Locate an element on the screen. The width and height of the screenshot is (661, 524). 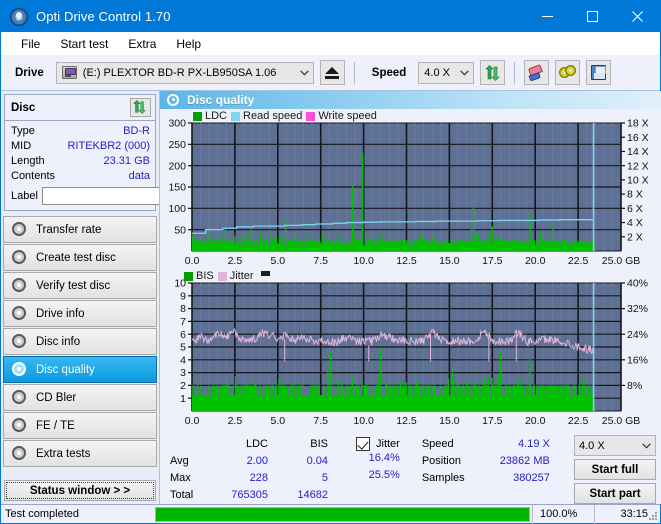
sidebar-item-disc-info: Disc info is located at coordinates (80, 341).